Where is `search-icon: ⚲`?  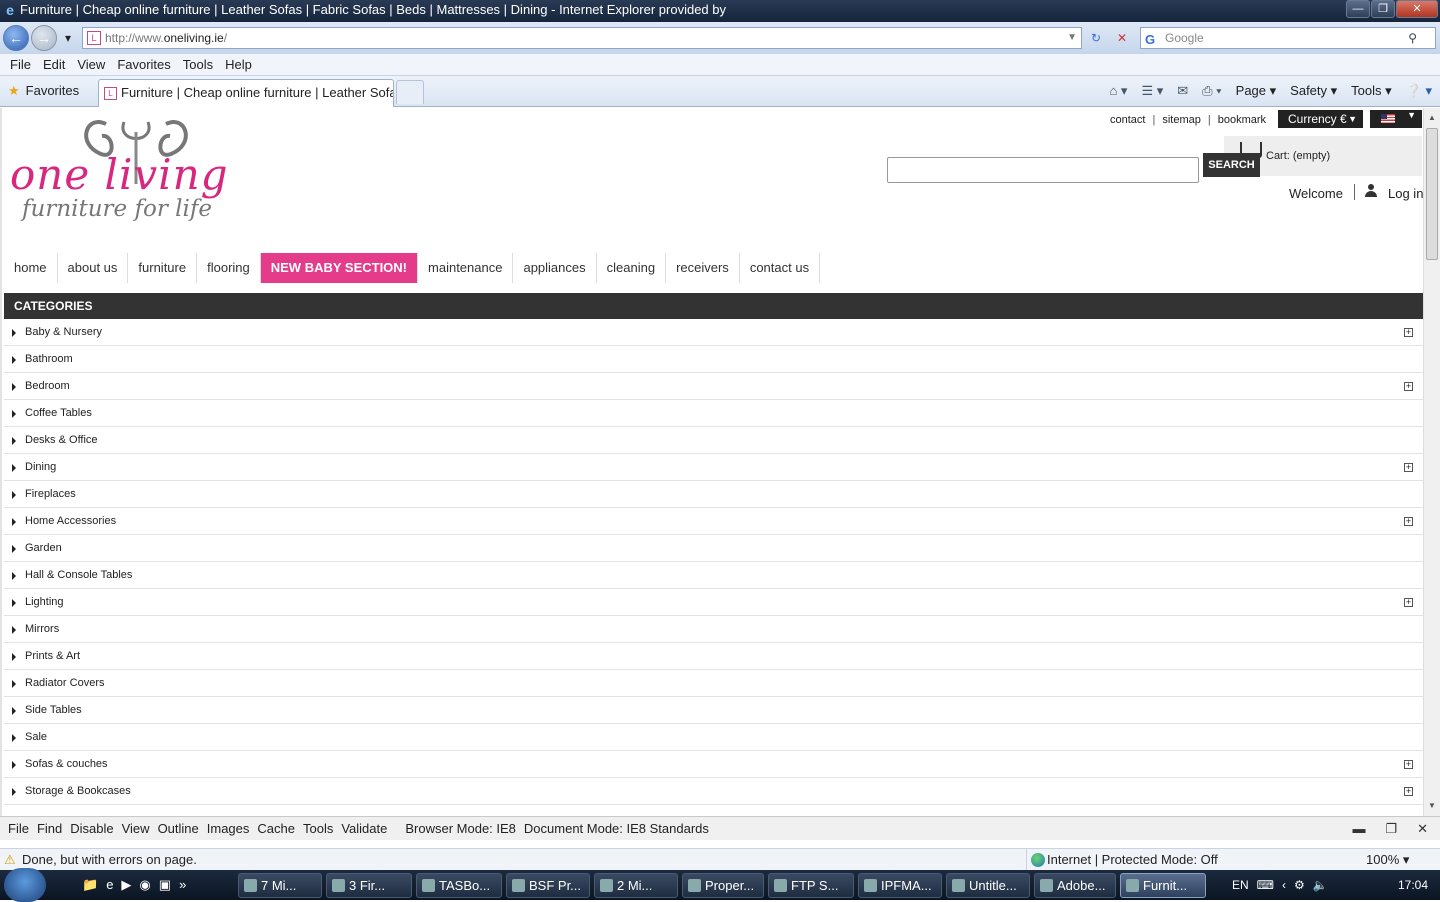
search-icon: ⚲ is located at coordinates (1412, 38).